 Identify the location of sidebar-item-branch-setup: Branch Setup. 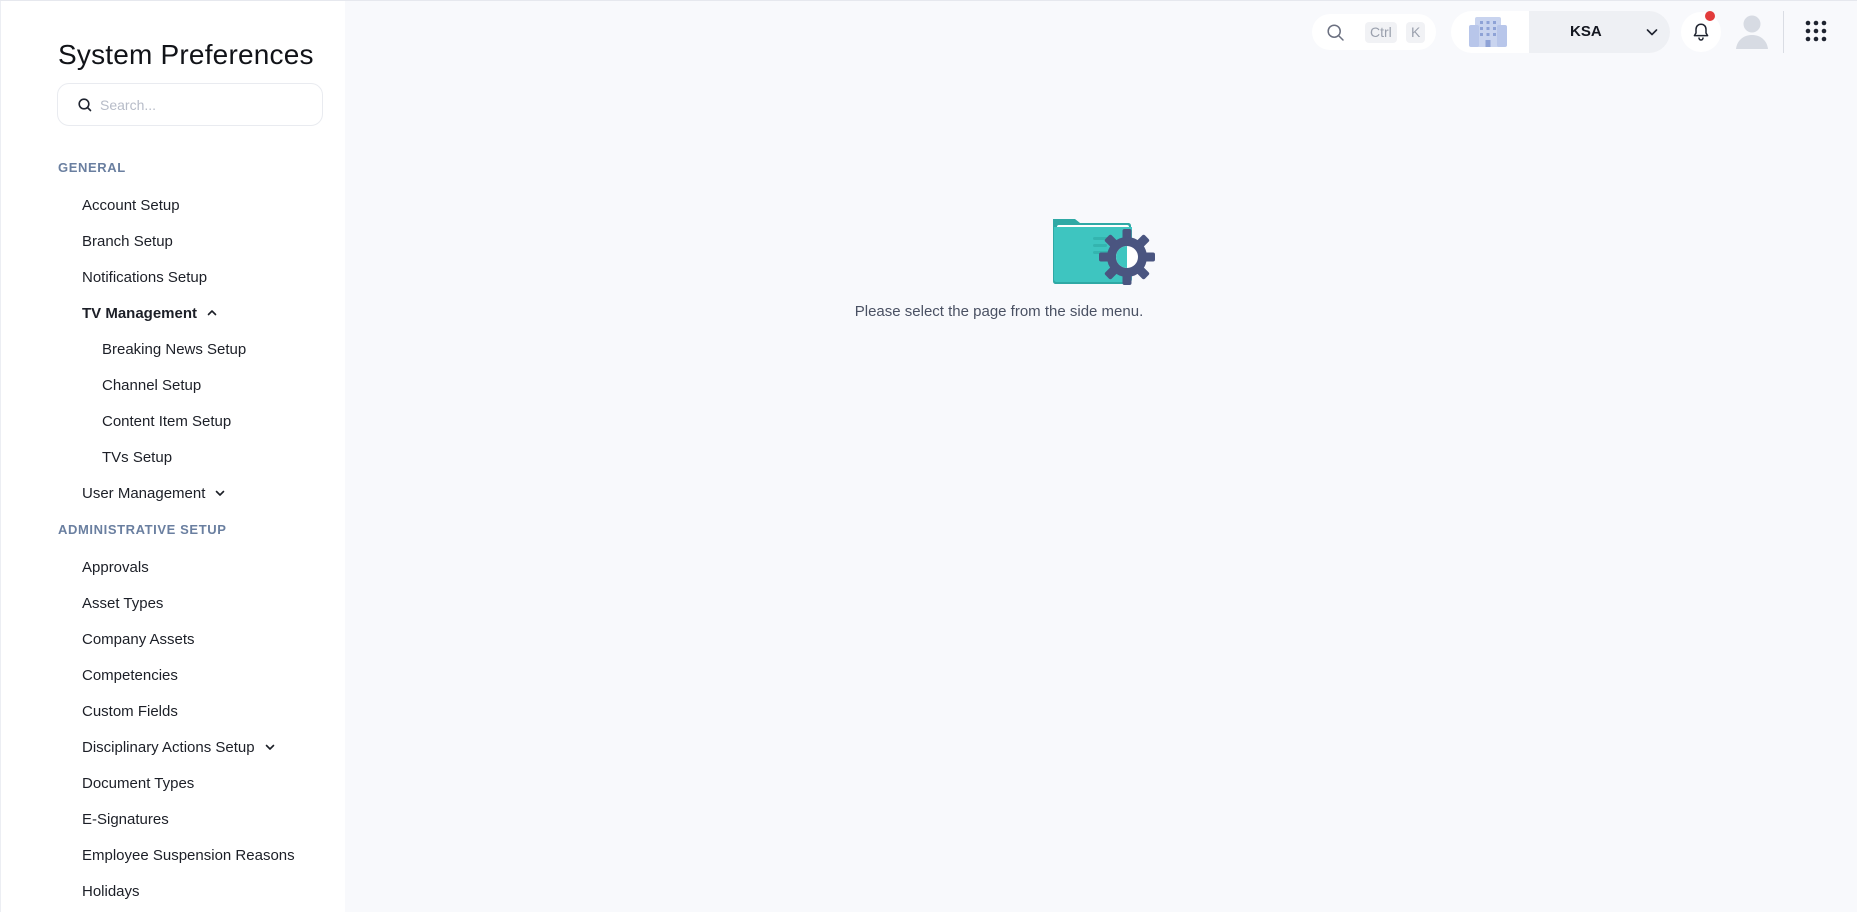
(127, 241).